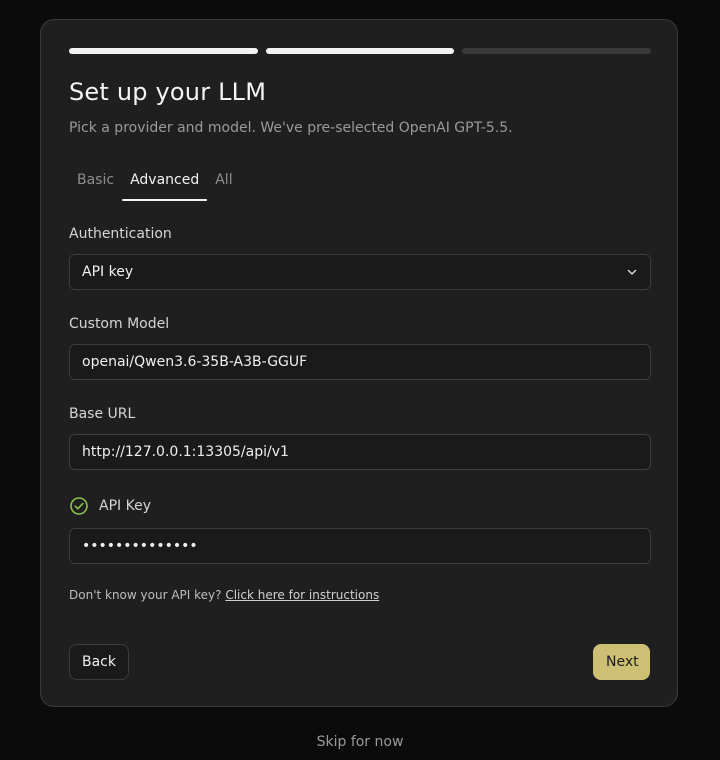 The height and width of the screenshot is (760, 720). Describe the element at coordinates (360, 272) in the screenshot. I see `authentication-select: API key` at that location.